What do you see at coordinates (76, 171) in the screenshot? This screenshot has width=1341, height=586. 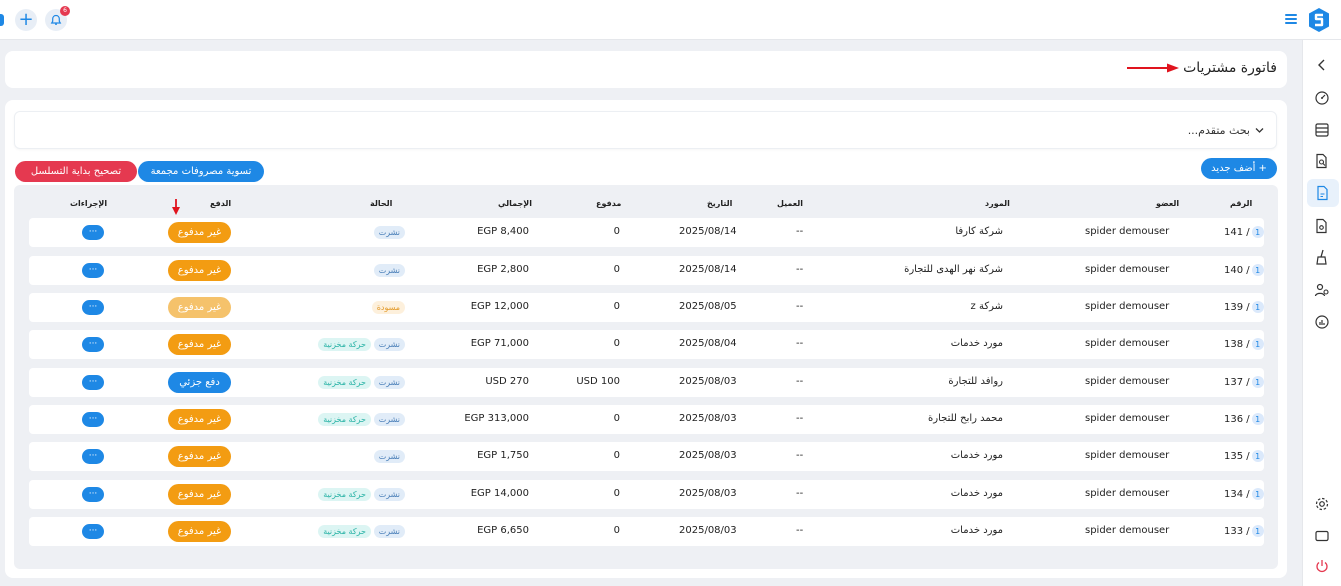 I see `fix-sequence-button: تصحيح بداية التسلسل` at bounding box center [76, 171].